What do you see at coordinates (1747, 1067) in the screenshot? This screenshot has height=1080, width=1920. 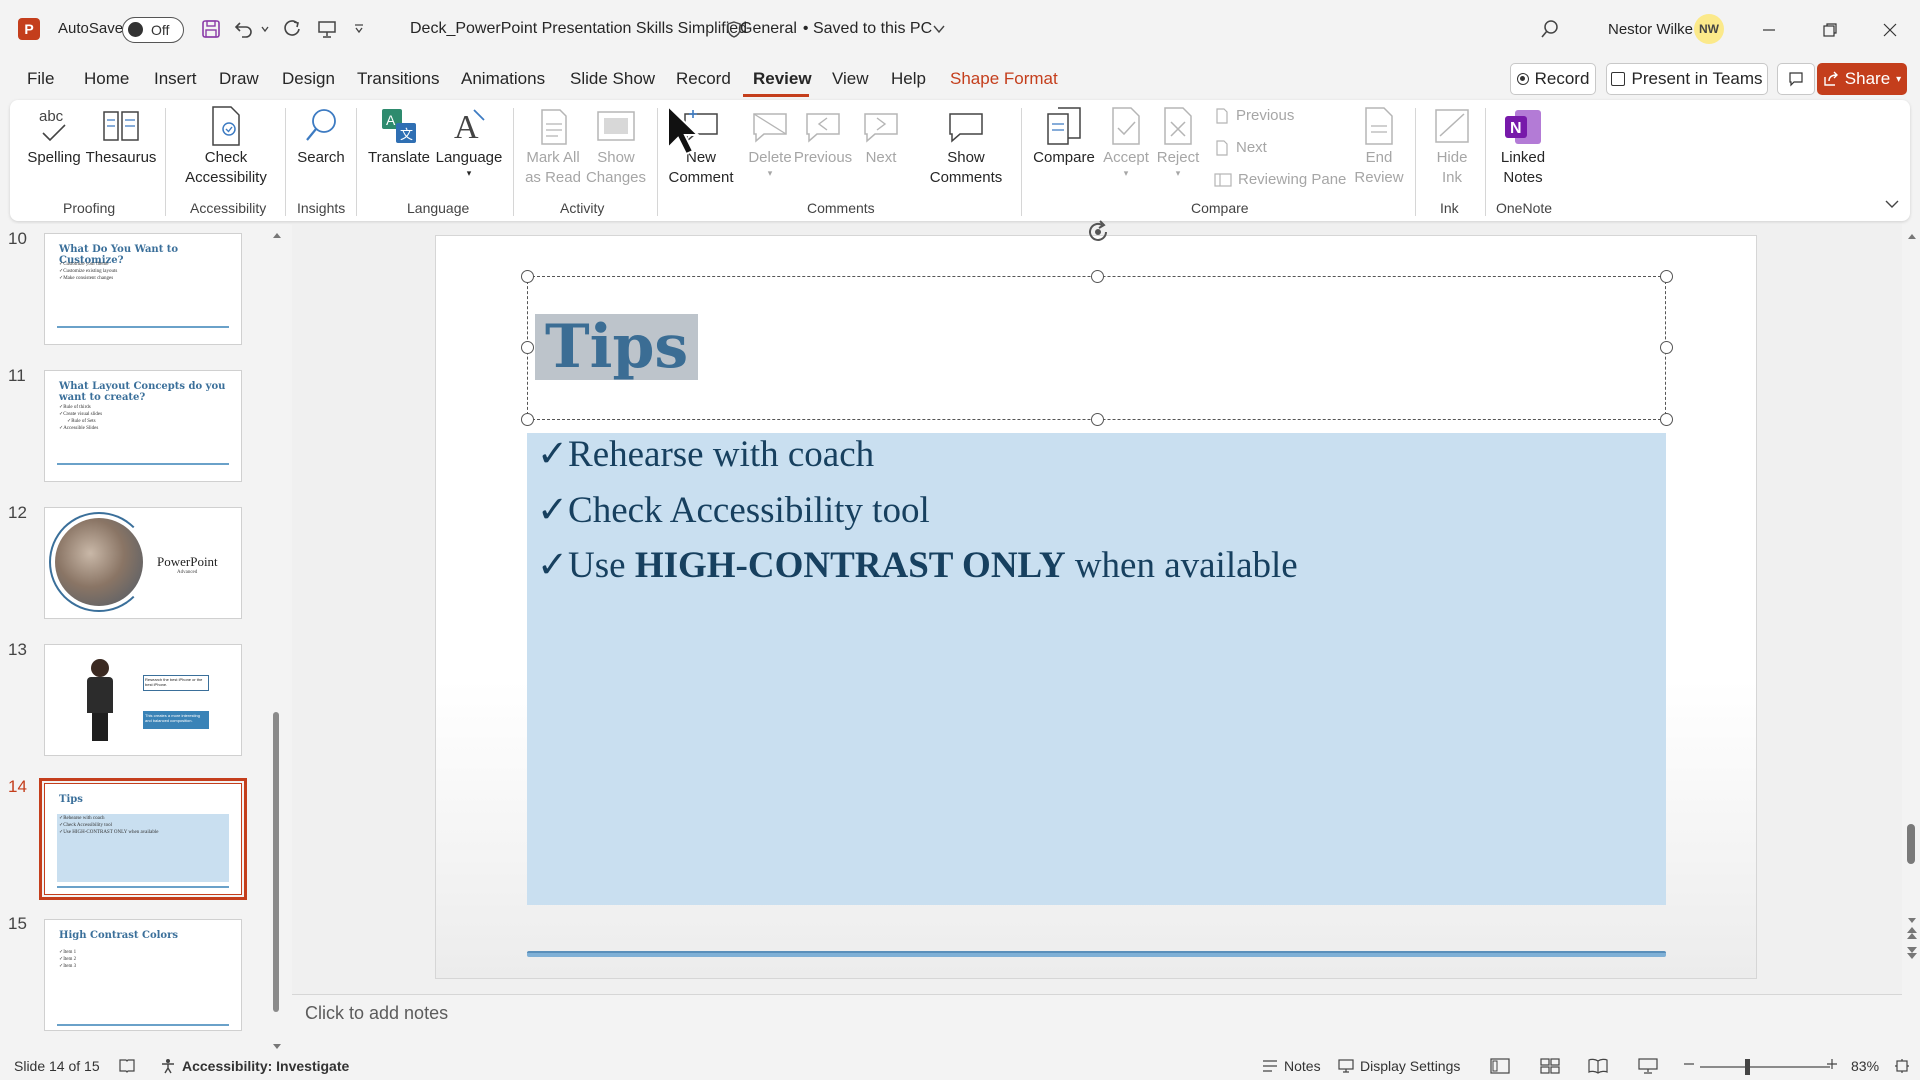 I see `zoom-slider-thumb` at bounding box center [1747, 1067].